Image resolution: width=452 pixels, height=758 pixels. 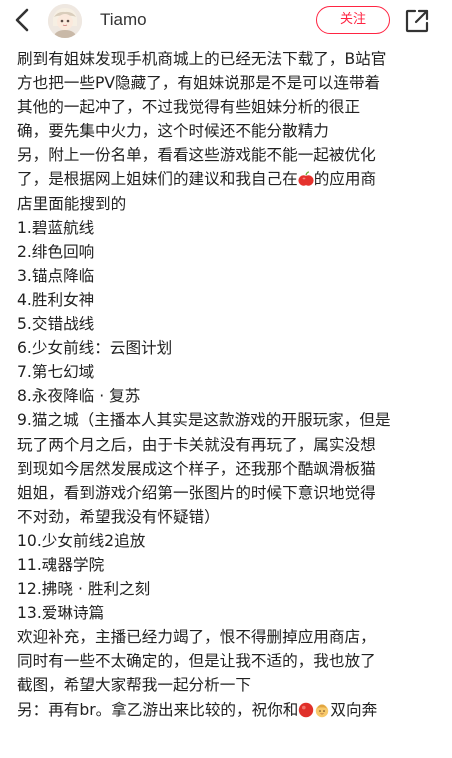 What do you see at coordinates (196, 637) in the screenshot?
I see `post-line: 欢迎补充，主播已经力竭了，恨不得删掉应用商店，` at bounding box center [196, 637].